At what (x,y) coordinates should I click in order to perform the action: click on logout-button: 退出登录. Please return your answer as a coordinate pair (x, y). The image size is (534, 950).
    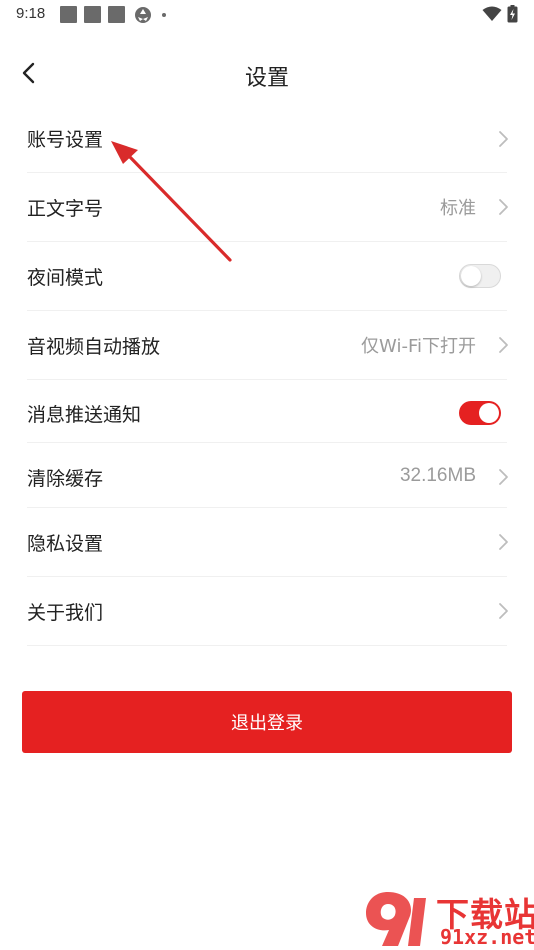
    Looking at the image, I should click on (267, 722).